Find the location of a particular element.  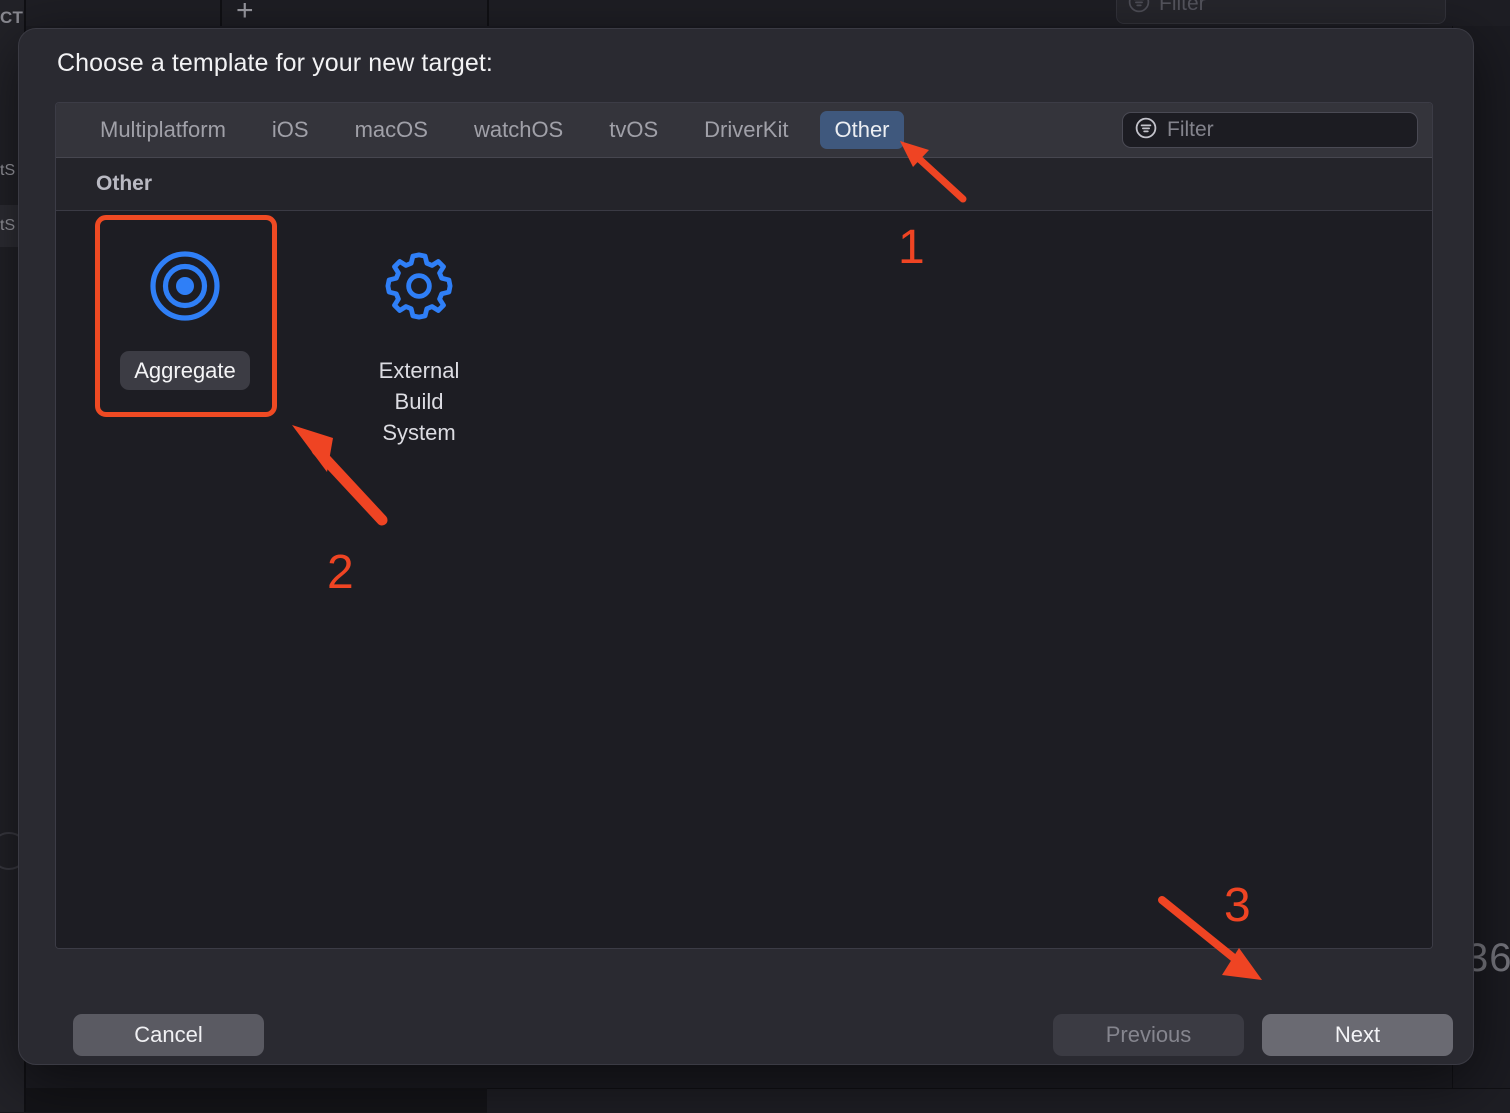

background-lower-panel is located at coordinates (998, 1100).